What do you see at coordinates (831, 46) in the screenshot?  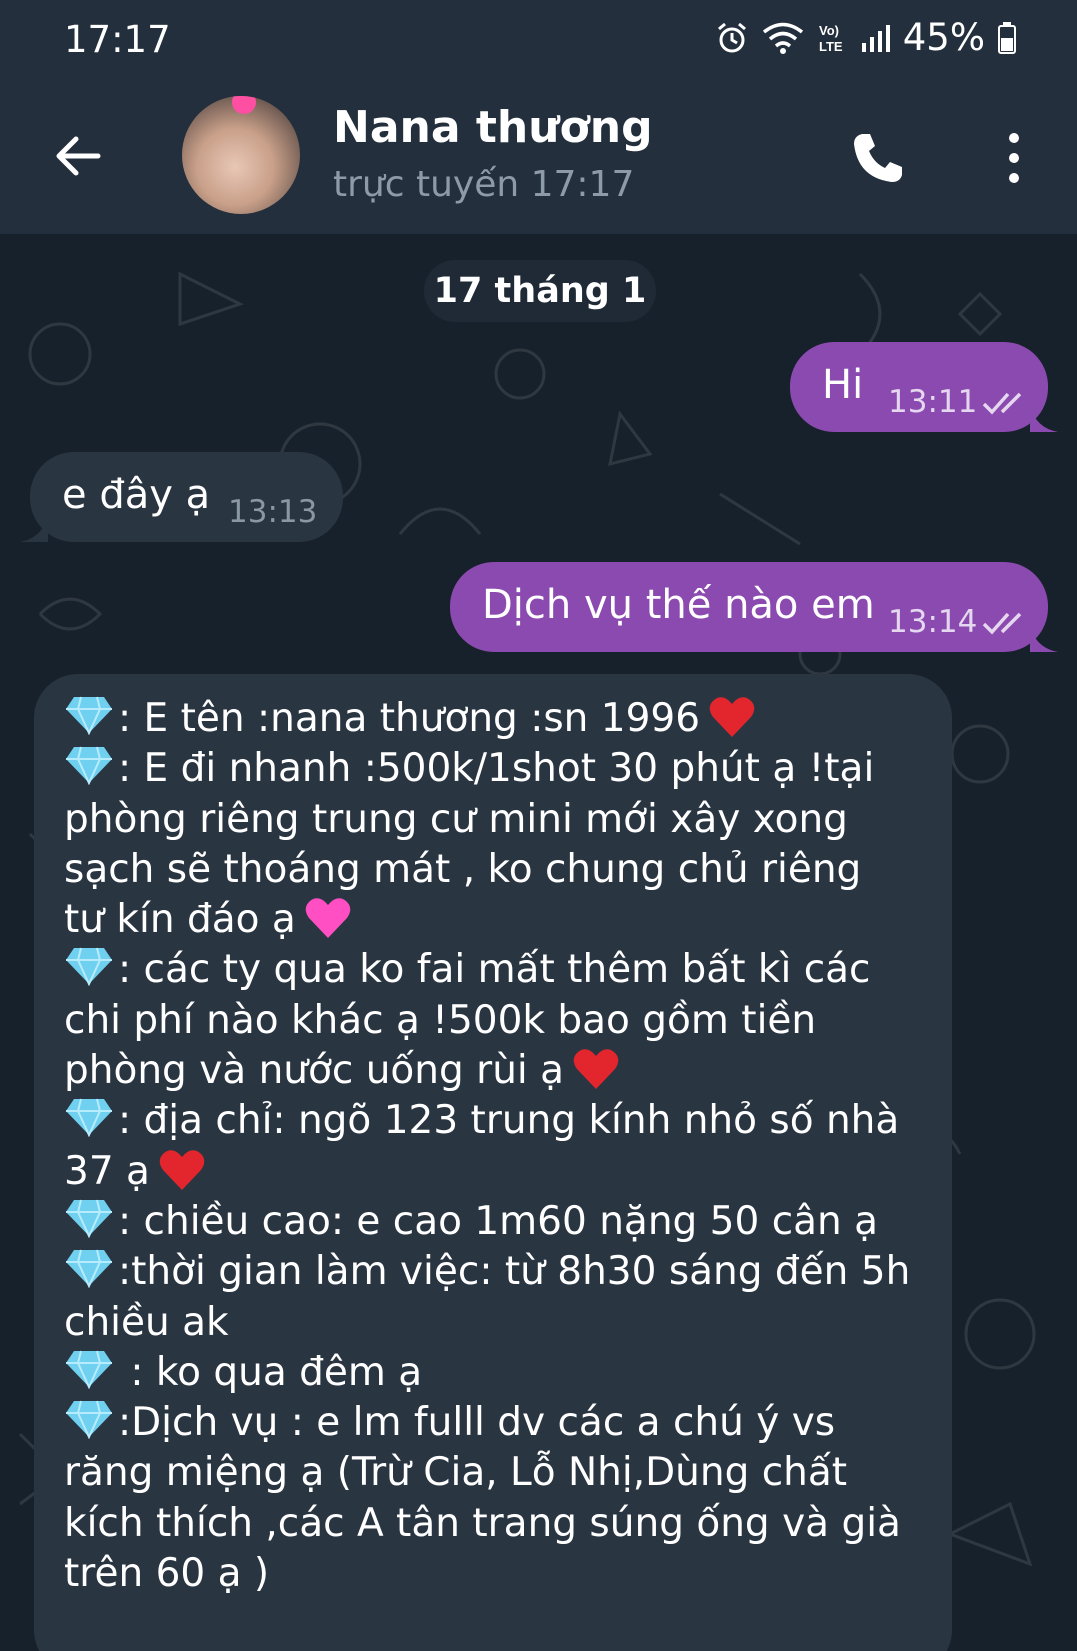 I see `svg-text: LTE` at bounding box center [831, 46].